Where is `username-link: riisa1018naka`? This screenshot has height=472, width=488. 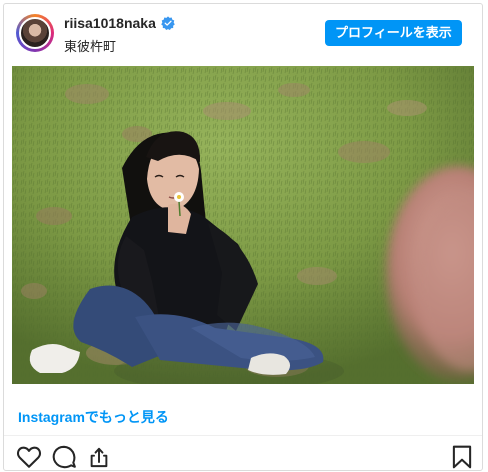
username-link: riisa1018naka is located at coordinates (110, 23).